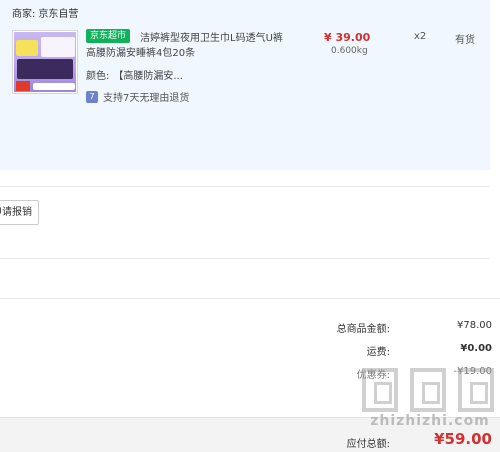 Image resolution: width=500 pixels, height=452 pixels. What do you see at coordinates (27, 48) in the screenshot?
I see `thumbnail-promo-tag` at bounding box center [27, 48].